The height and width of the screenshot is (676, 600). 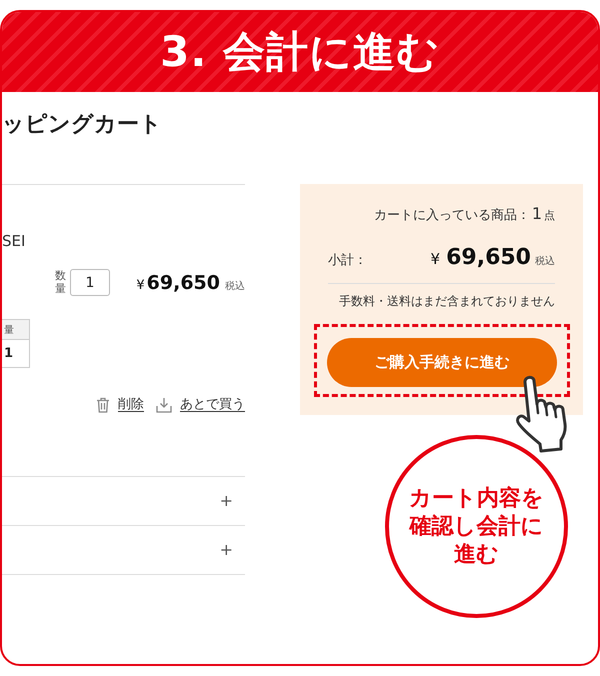 I want to click on item-price: ¥69,650, so click(x=178, y=283).